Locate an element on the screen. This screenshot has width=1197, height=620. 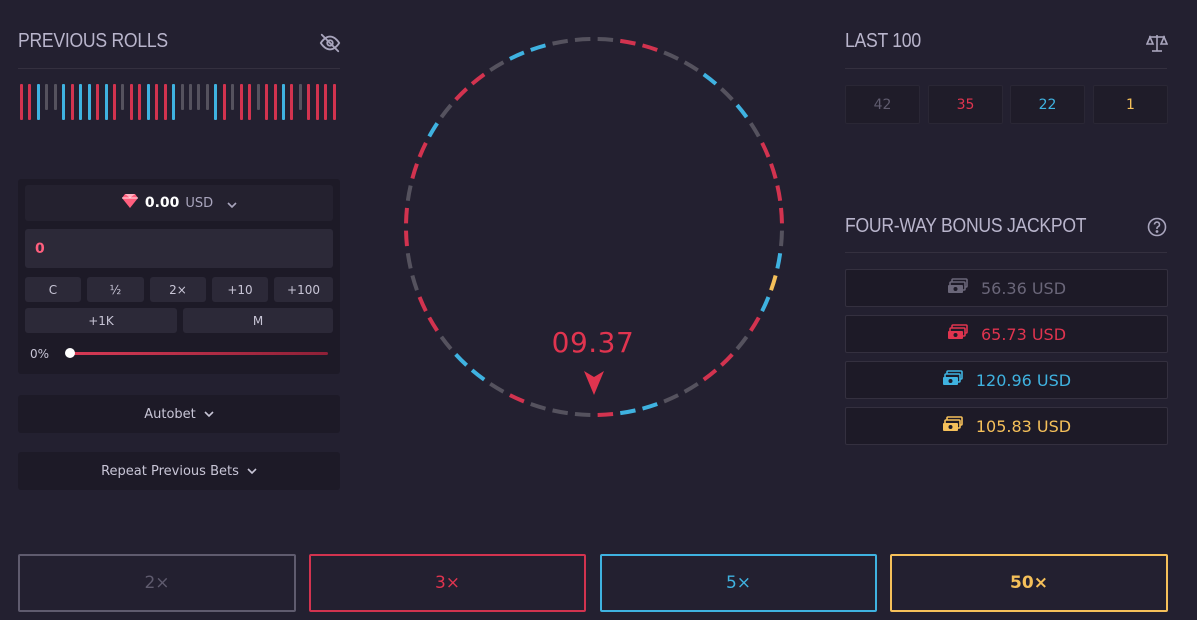
plus-100-button: +100 is located at coordinates (303, 289).